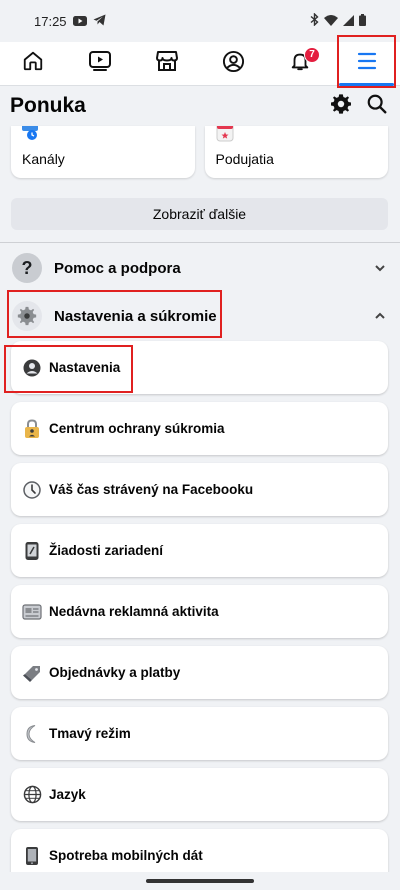 The width and height of the screenshot is (400, 890). What do you see at coordinates (199, 550) in the screenshot?
I see `list-item-device-requests: Žiadosti zariadení` at bounding box center [199, 550].